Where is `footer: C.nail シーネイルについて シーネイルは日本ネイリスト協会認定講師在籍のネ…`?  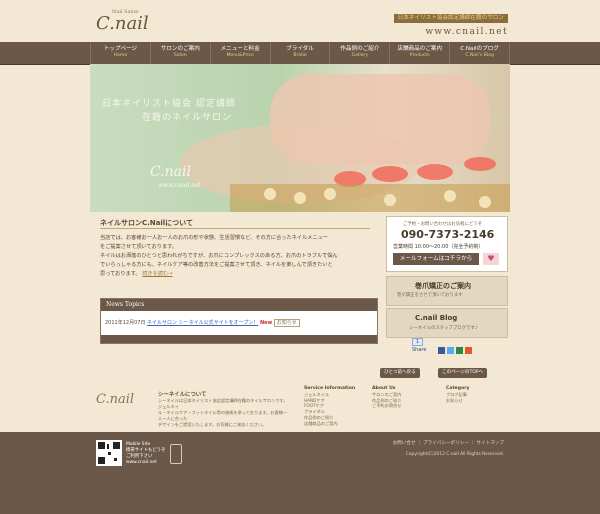 footer: C.nail シーネイルについて シーネイルは日本ネイリスト協会認定講師在籍のネ… is located at coordinates (300, 405).